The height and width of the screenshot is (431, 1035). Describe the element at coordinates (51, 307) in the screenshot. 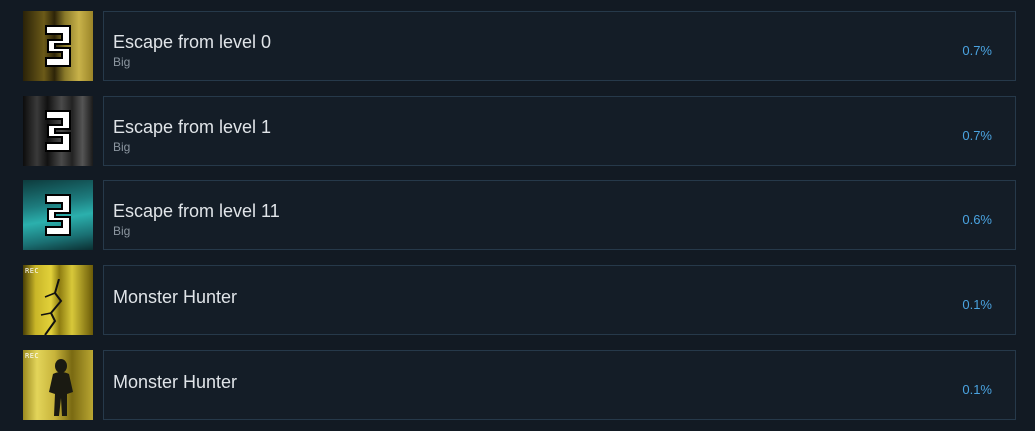

I see `crack-icon` at that location.